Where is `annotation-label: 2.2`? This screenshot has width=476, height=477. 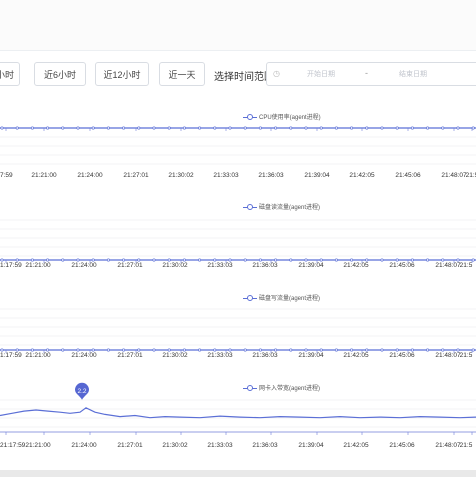
annotation-label: 2.2 is located at coordinates (81, 391).